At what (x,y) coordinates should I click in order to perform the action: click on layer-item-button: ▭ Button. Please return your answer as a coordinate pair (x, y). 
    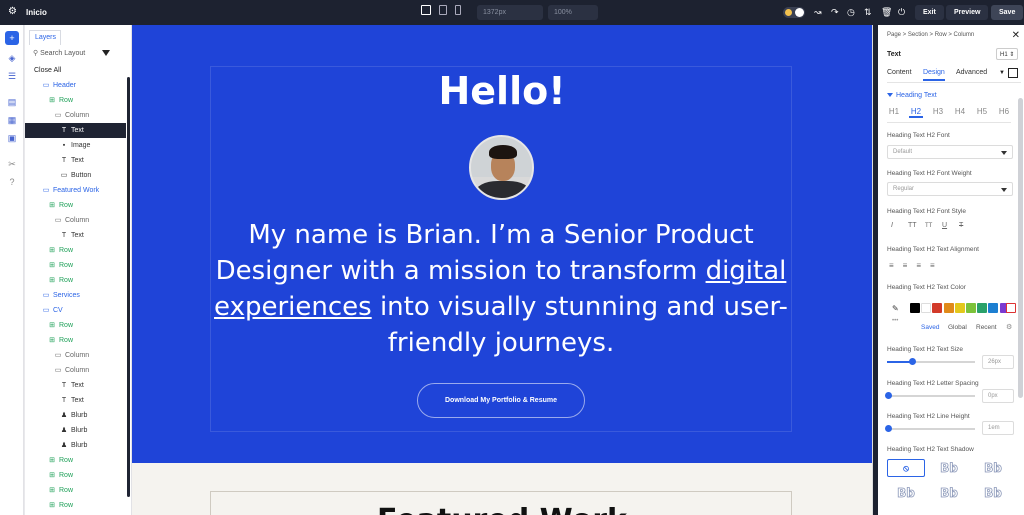
    Looking at the image, I should click on (75, 175).